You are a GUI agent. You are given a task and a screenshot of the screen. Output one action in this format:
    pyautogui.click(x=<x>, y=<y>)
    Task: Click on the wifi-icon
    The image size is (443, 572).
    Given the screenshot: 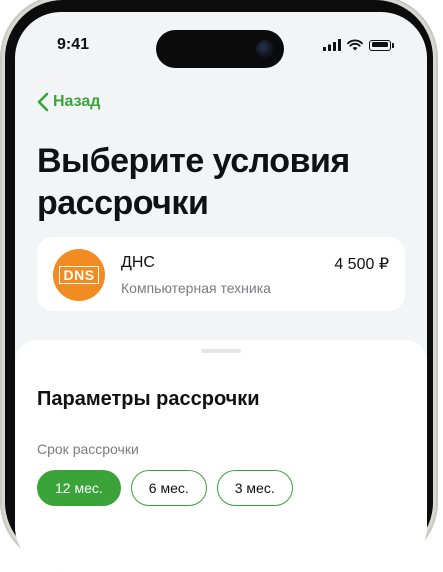 What is the action you would take?
    pyautogui.click(x=355, y=45)
    